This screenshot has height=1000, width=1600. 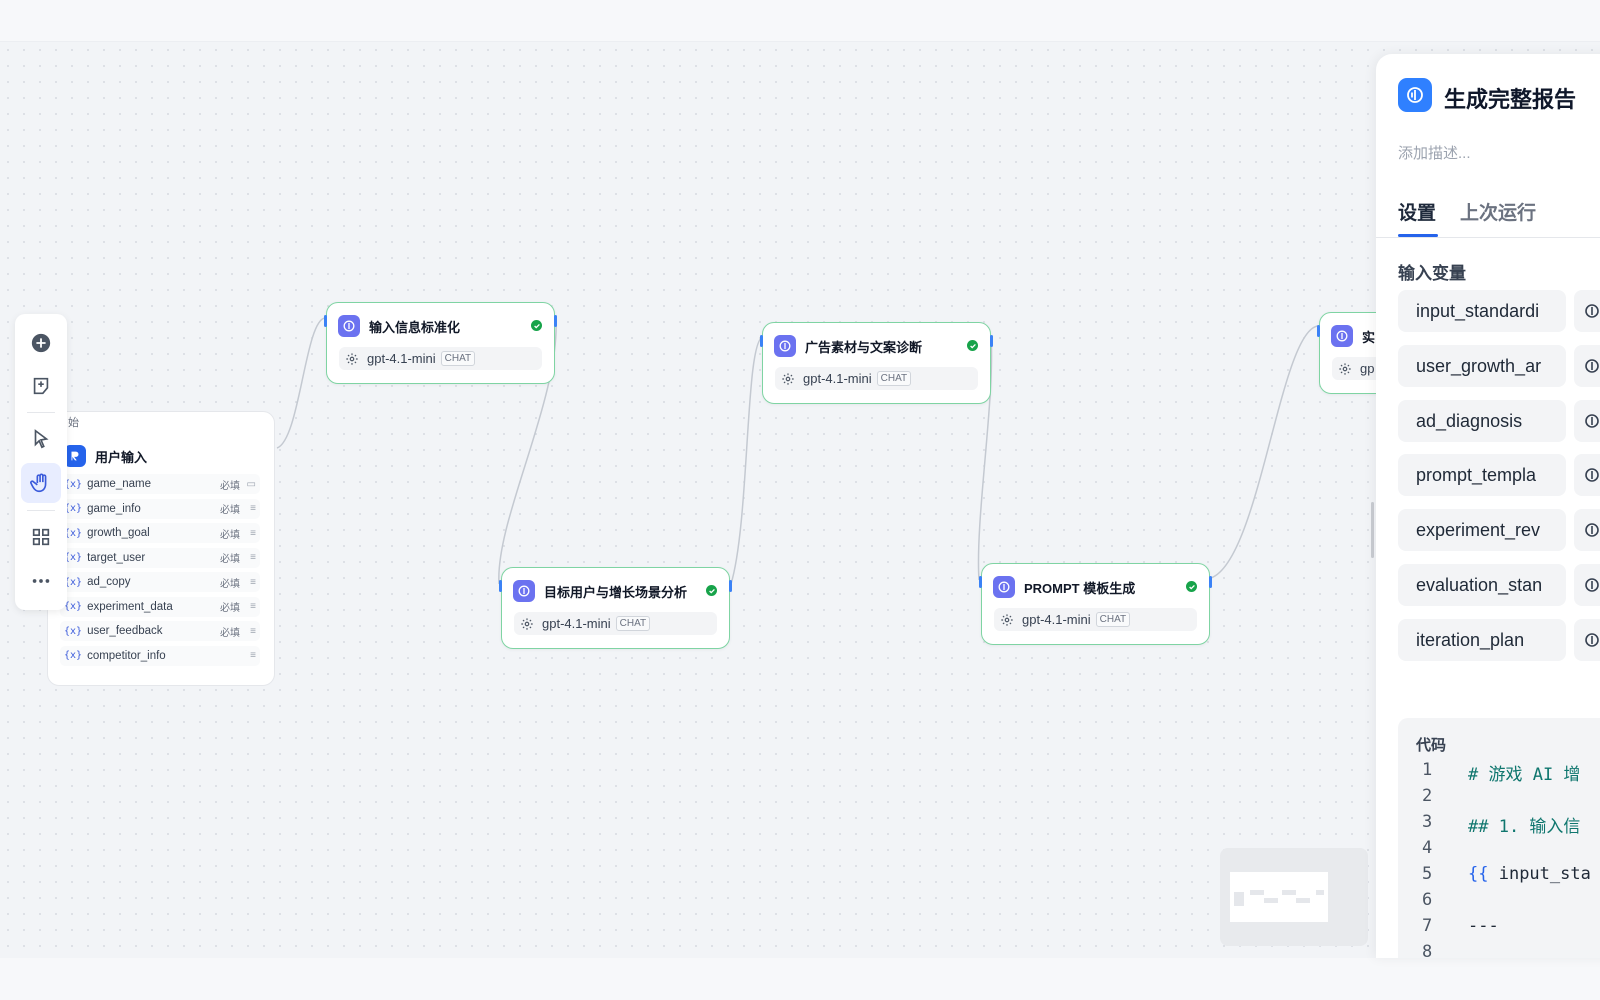 I want to click on variable-row: {x} experiment_data 必填 ≡, so click(x=160, y=606).